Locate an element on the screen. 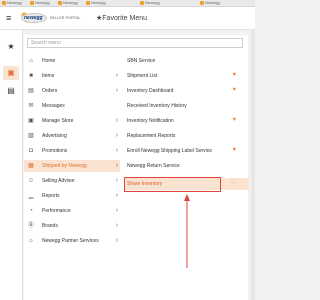  scrollbar is located at coordinates (253, 165).